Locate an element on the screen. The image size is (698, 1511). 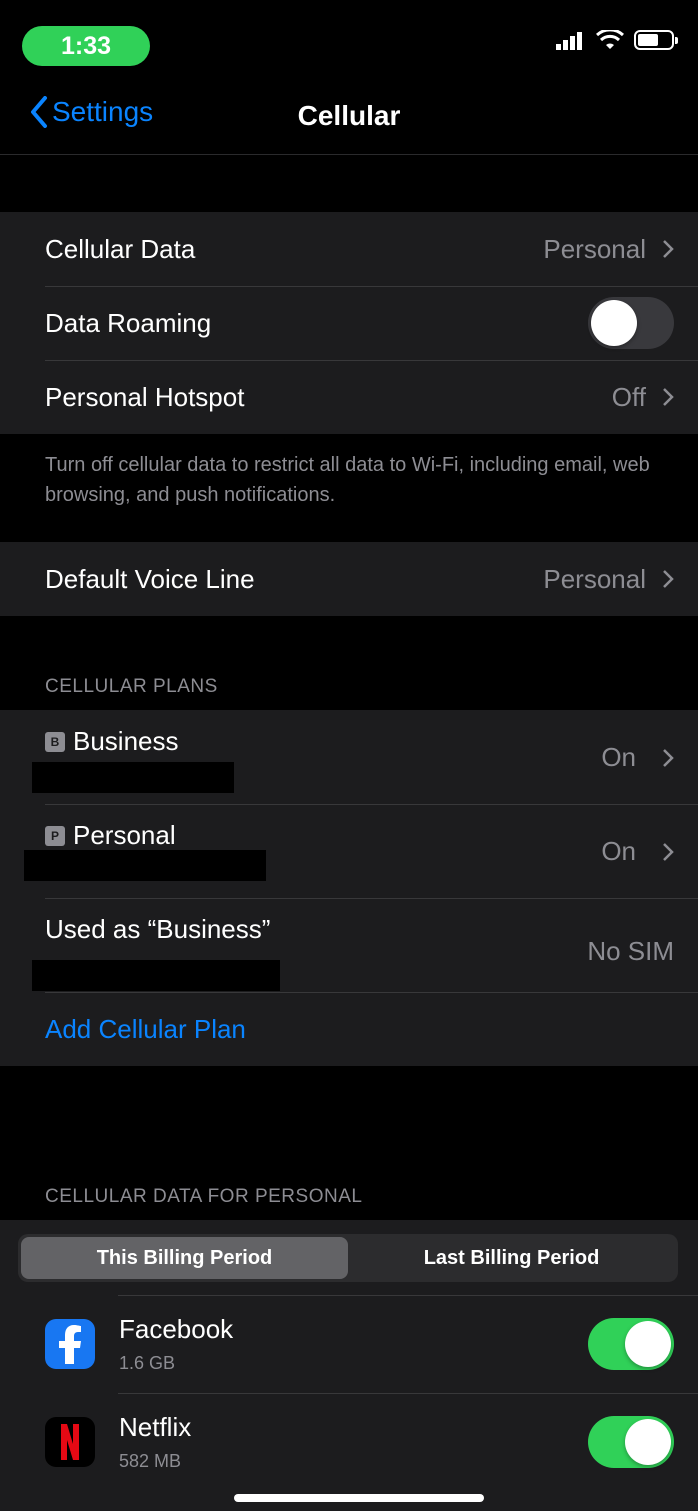
plan-name: Business is located at coordinates (126, 741).